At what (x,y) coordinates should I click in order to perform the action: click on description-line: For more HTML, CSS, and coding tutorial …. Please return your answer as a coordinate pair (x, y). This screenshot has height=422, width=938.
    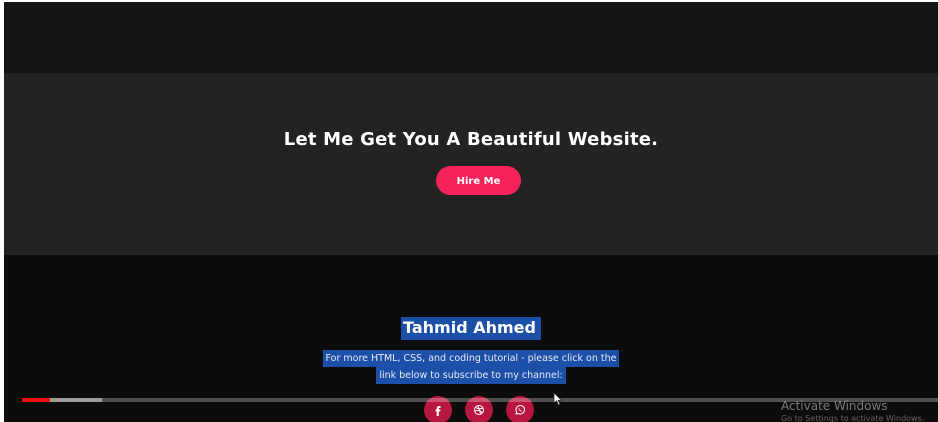
    Looking at the image, I should click on (471, 358).